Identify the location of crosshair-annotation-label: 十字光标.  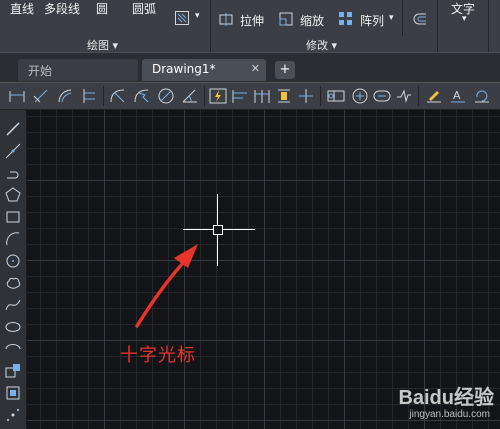
(158, 355).